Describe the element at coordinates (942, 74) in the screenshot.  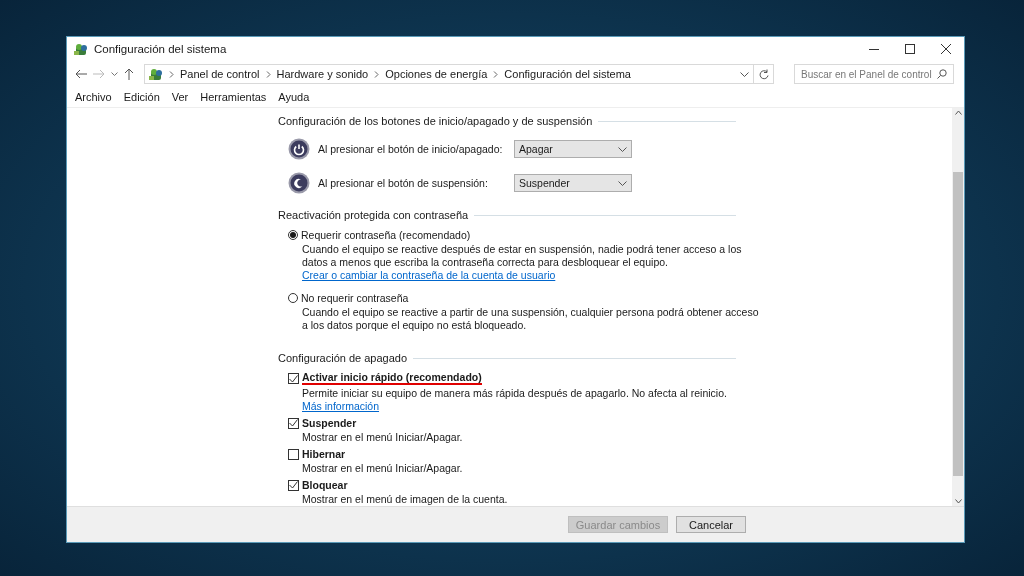
I see `search-icon` at that location.